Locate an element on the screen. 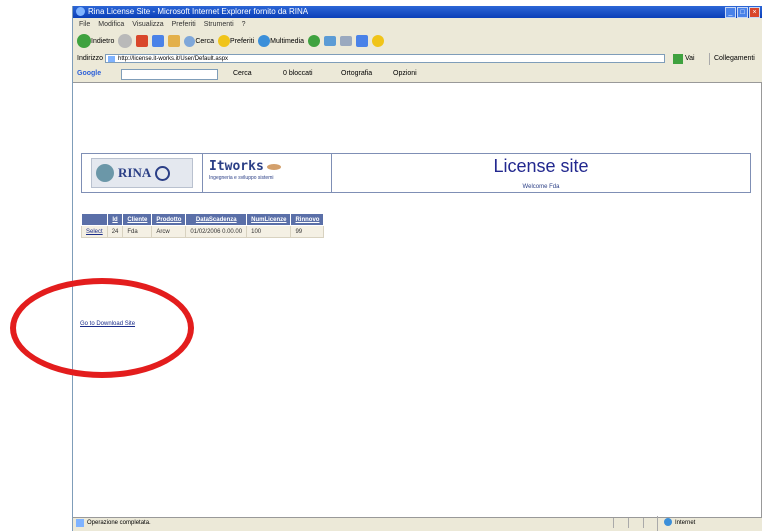 This screenshot has height=531, width=762. cell-id: 24 is located at coordinates (115, 231).